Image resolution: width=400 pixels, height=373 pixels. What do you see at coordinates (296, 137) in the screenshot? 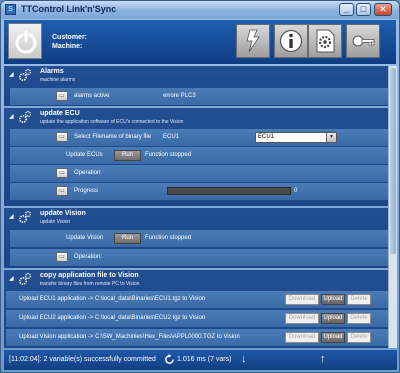
I see `ecu-file-select: ECU1 ▼` at bounding box center [296, 137].